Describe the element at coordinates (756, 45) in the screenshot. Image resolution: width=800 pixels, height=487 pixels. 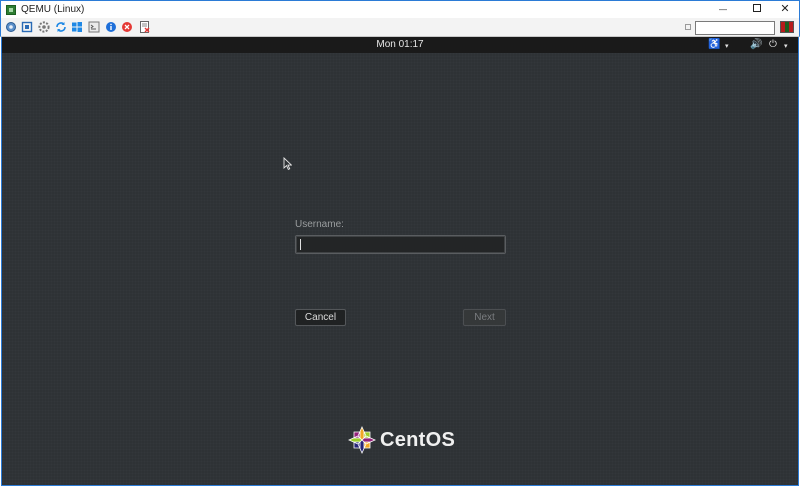
I see `volume-icon: 🔊` at that location.